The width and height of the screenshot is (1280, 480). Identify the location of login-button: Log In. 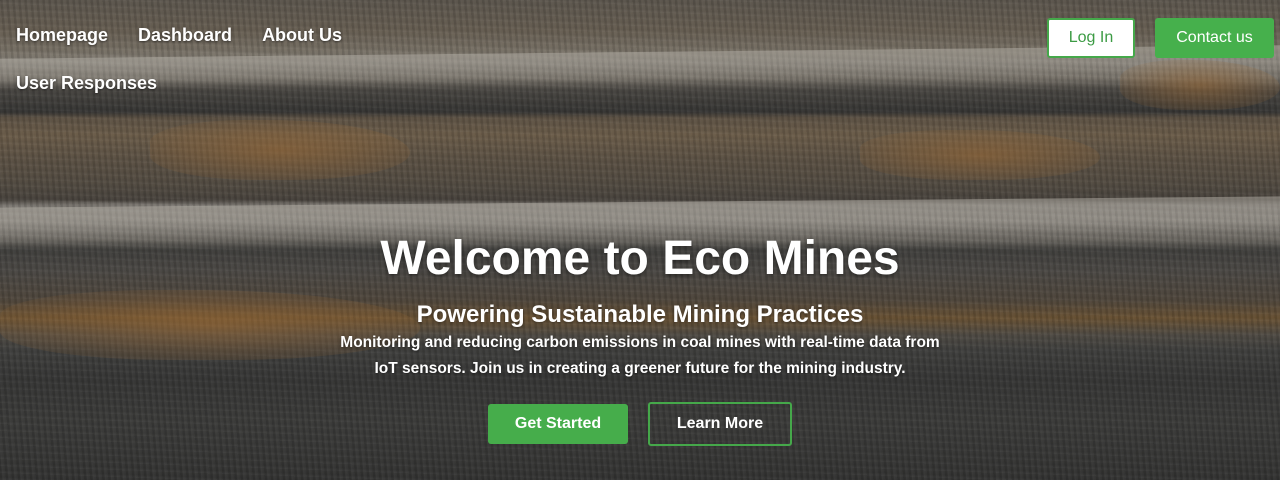
(1091, 38).